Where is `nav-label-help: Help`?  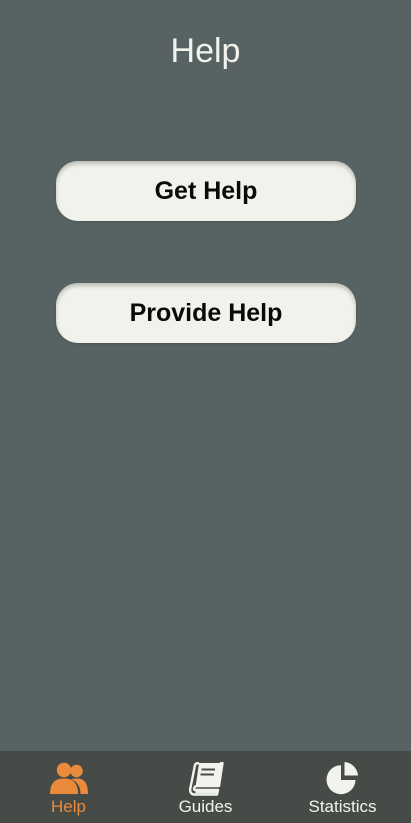 nav-label-help: Help is located at coordinates (68, 806).